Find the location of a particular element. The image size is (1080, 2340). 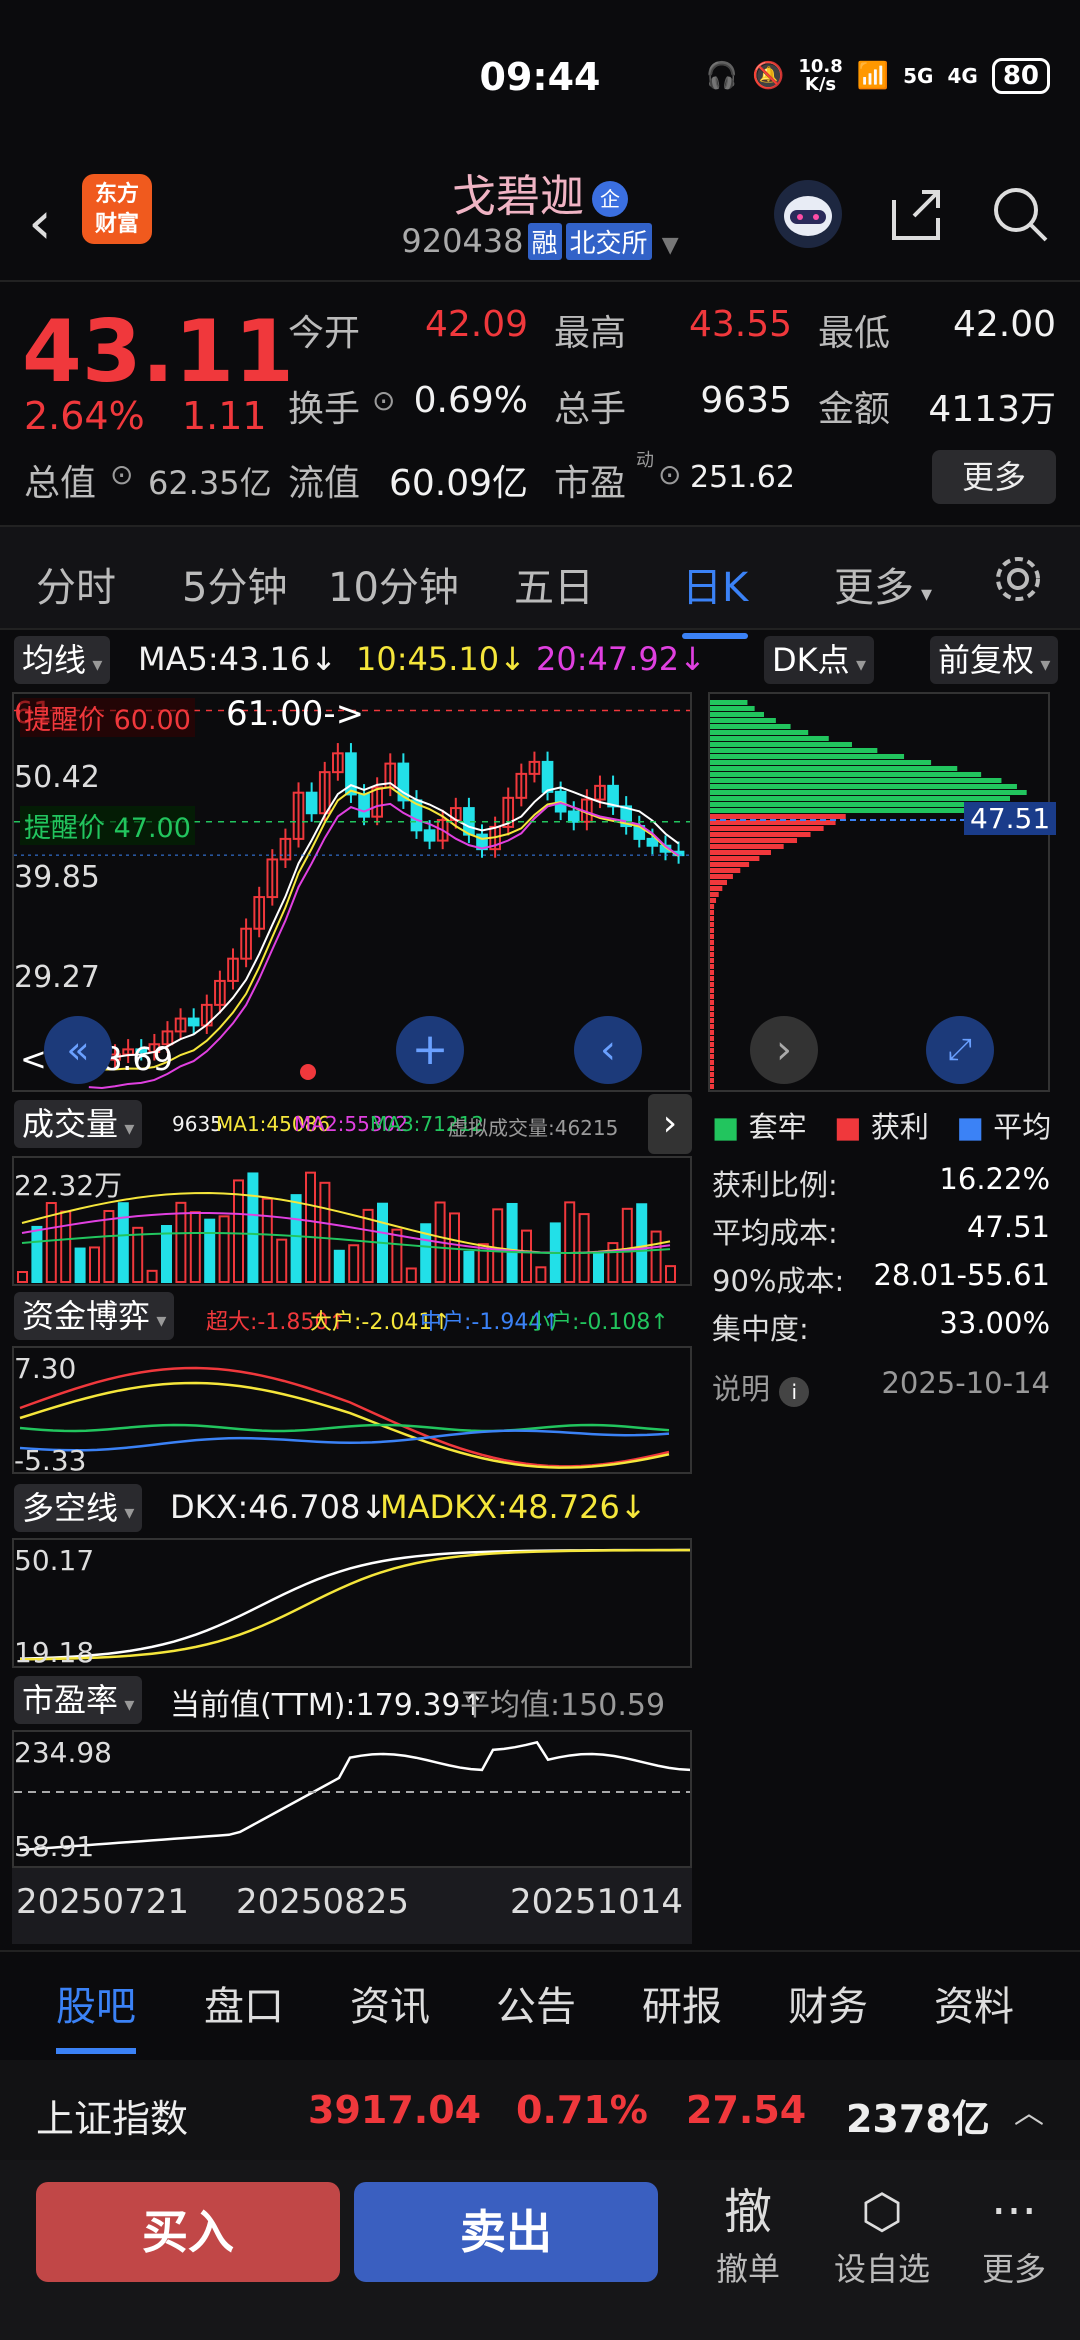

more-actions-button: ··· 更多 is located at coordinates (1014, 2235).